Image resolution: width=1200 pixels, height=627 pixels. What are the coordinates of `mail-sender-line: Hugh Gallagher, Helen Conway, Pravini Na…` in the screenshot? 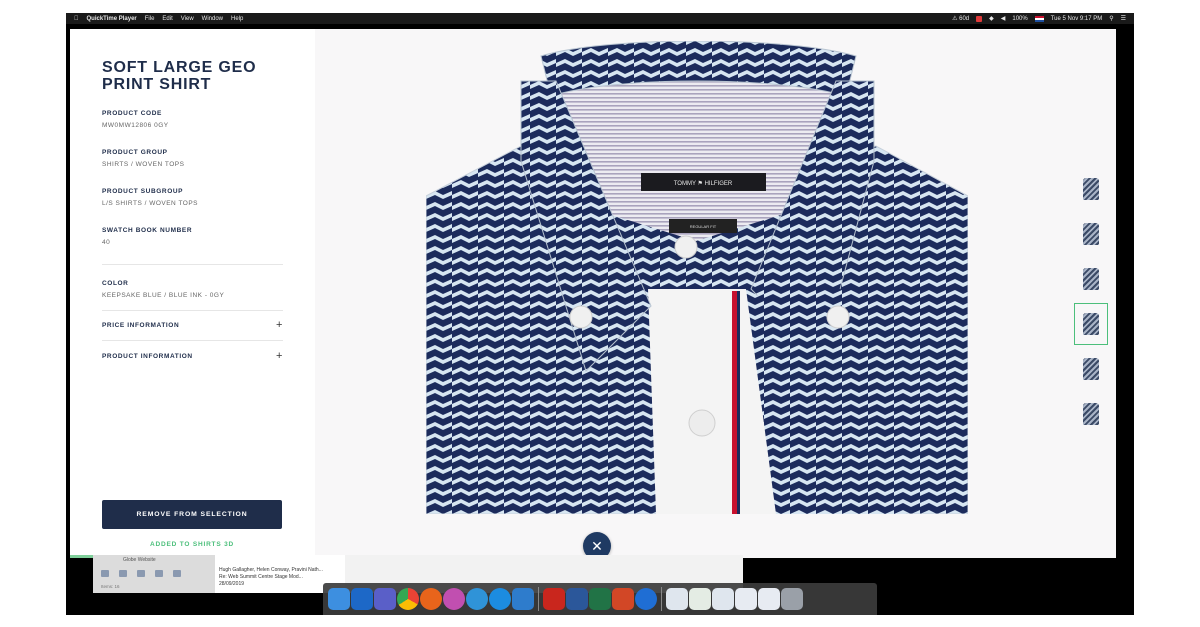 It's located at (280, 570).